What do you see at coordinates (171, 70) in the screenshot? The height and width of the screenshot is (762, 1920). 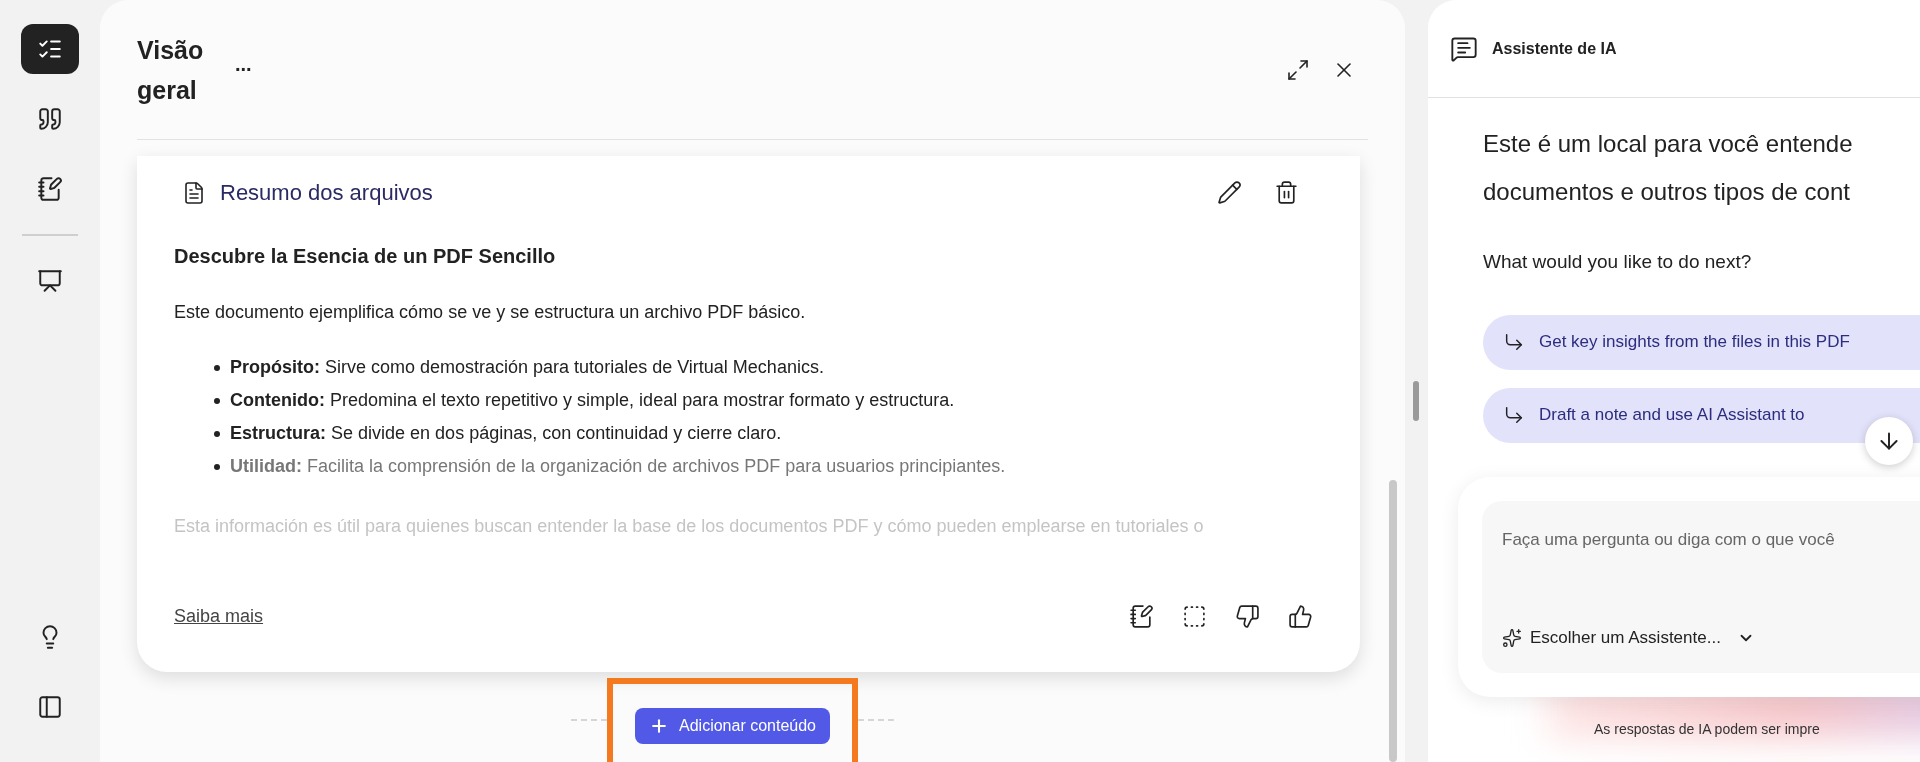 I see `panel-title: Visão geral` at bounding box center [171, 70].